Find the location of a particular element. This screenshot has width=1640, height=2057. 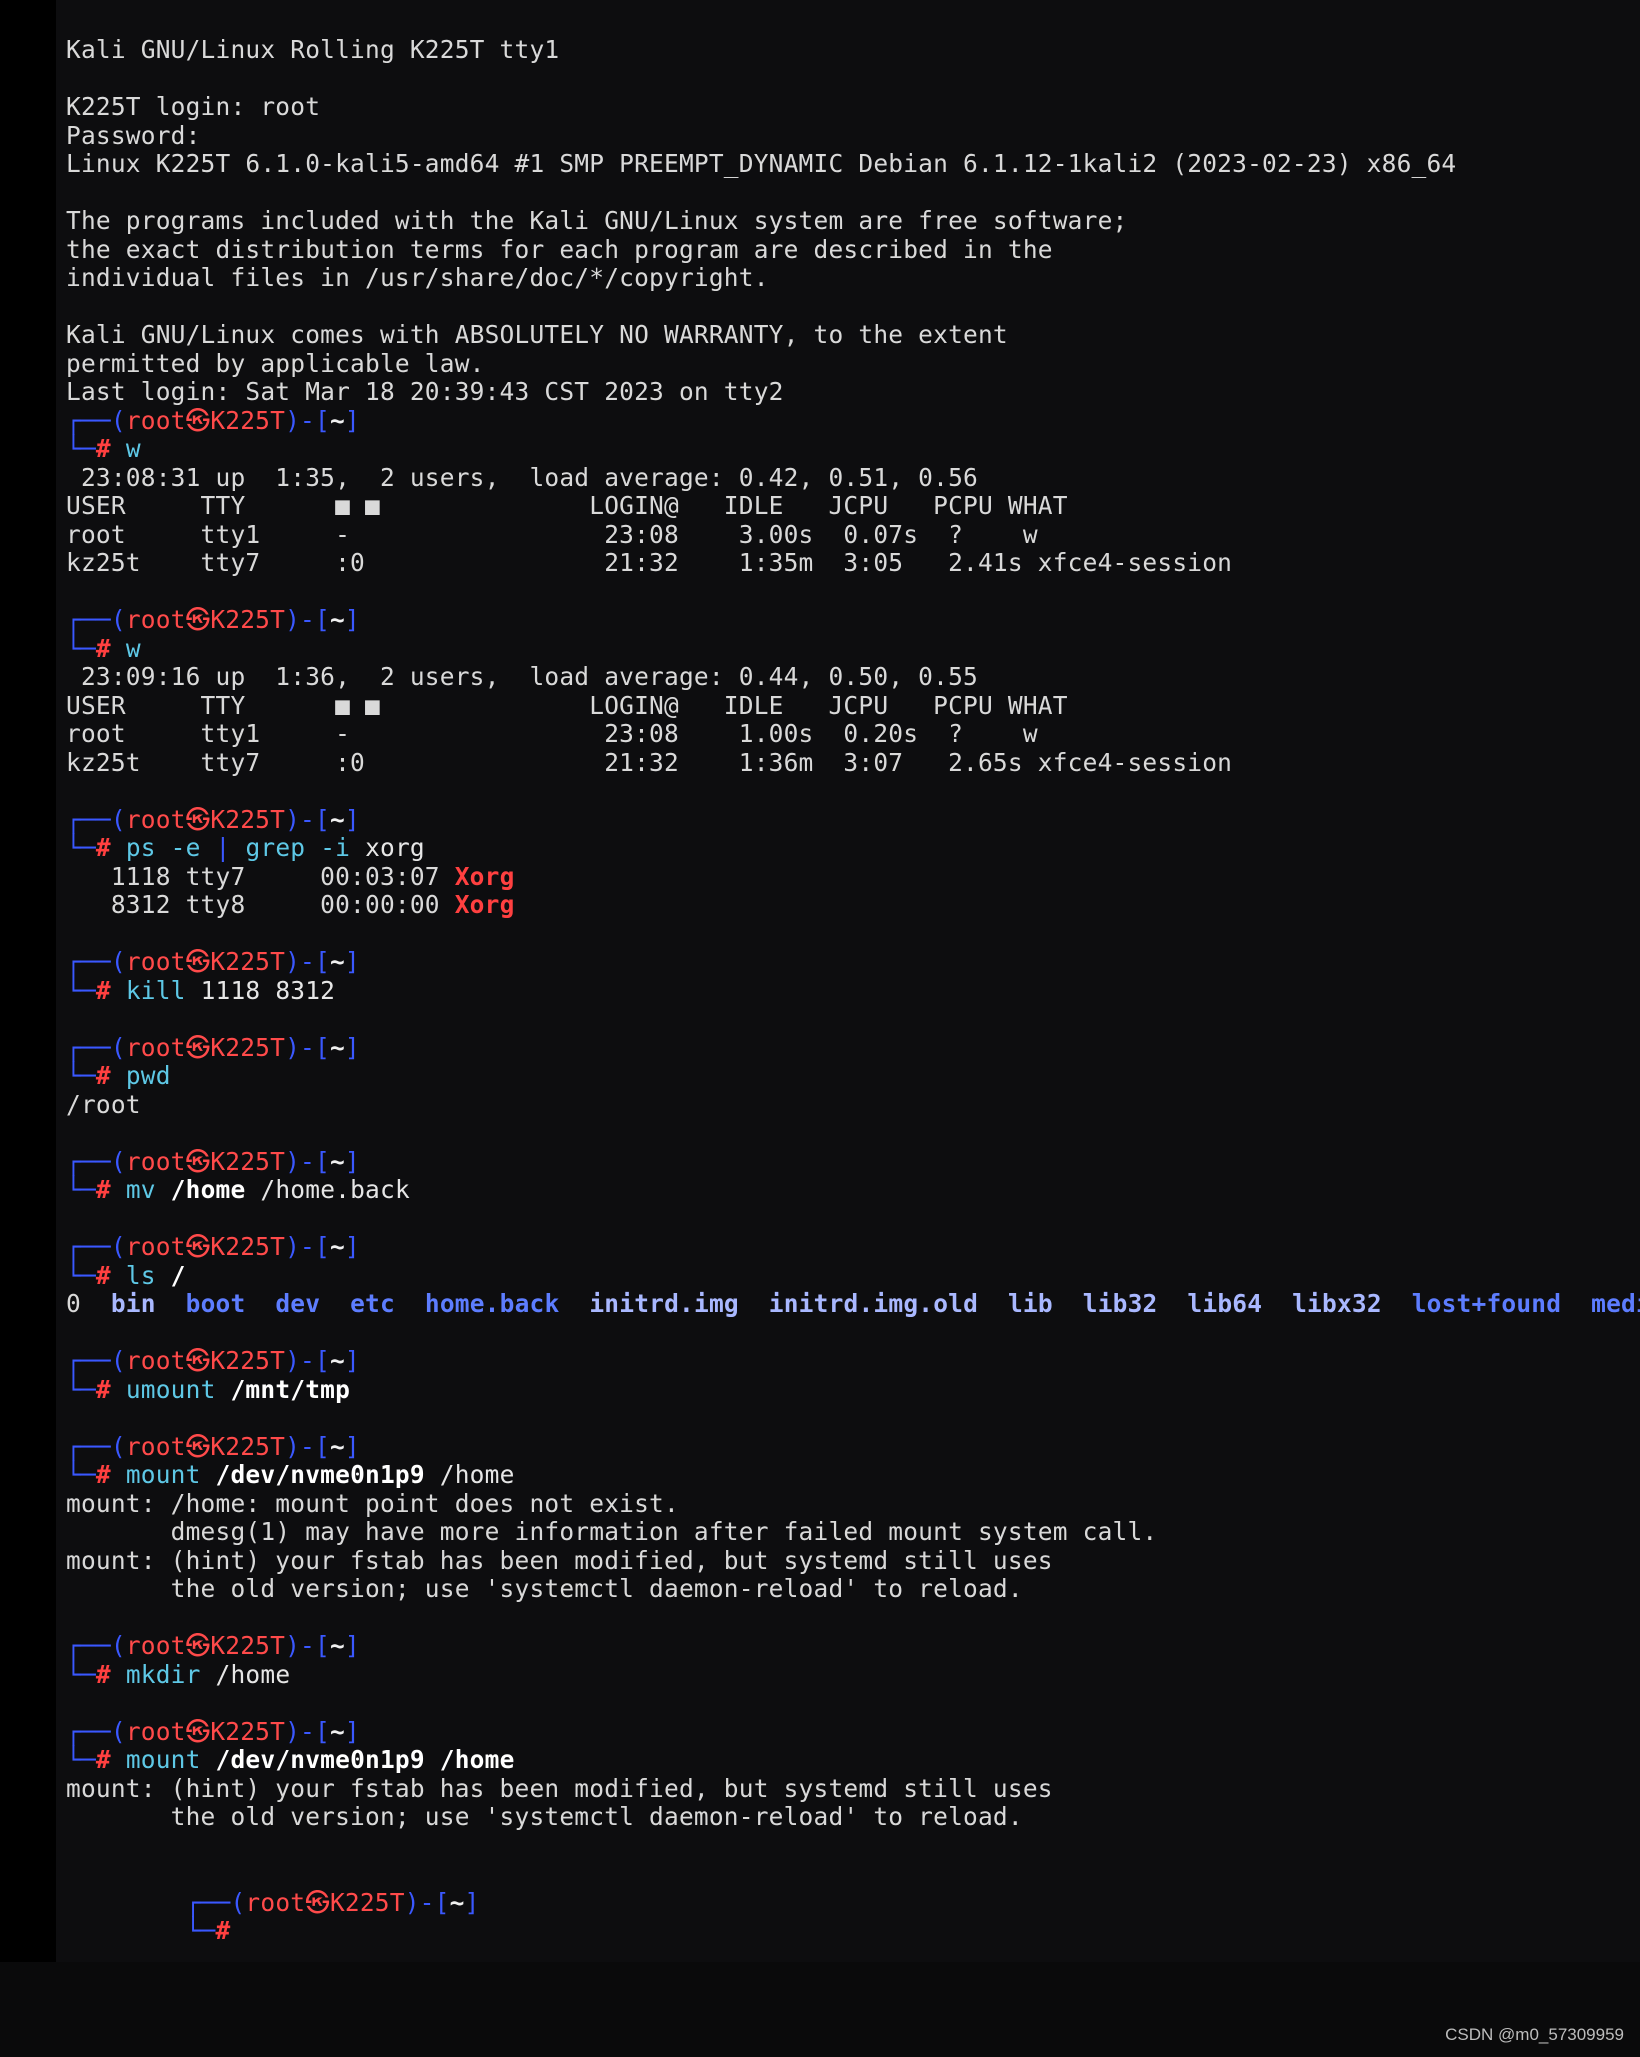

password-line: Password: is located at coordinates (133, 135).